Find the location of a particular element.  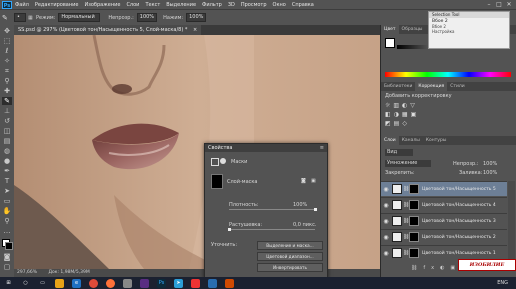

firefox-icon is located at coordinates (110, 283).